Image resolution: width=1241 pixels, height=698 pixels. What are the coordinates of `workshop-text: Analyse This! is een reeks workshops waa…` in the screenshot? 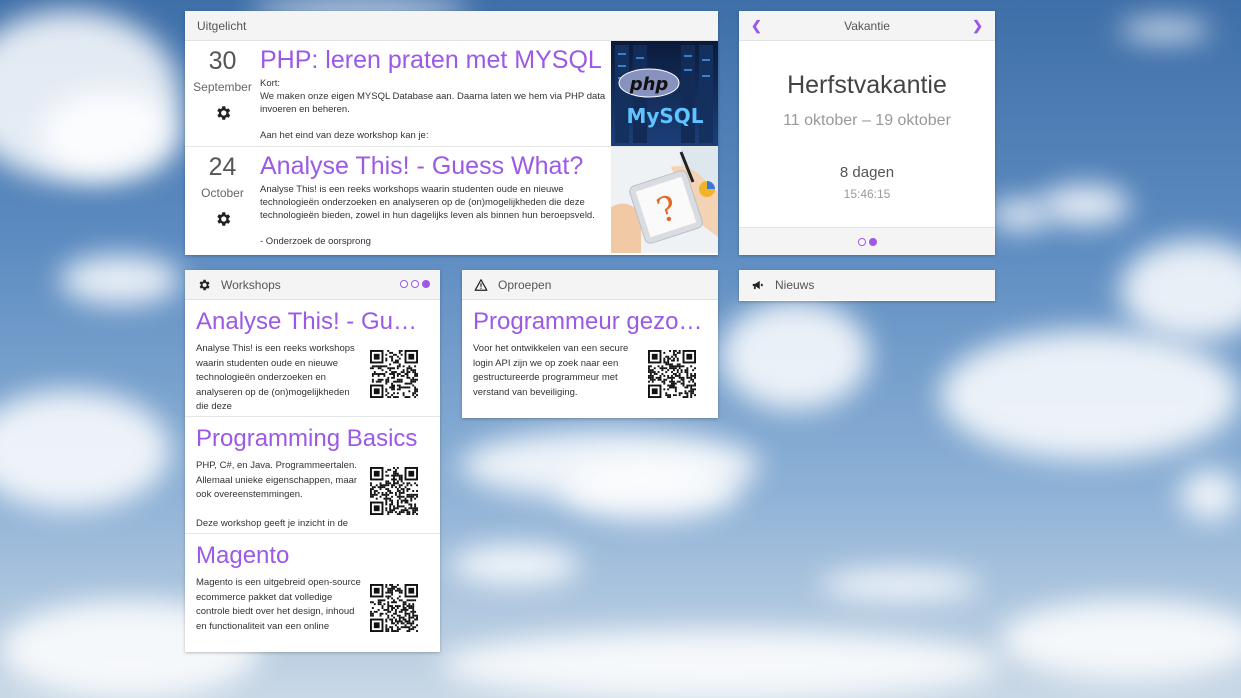 It's located at (275, 377).